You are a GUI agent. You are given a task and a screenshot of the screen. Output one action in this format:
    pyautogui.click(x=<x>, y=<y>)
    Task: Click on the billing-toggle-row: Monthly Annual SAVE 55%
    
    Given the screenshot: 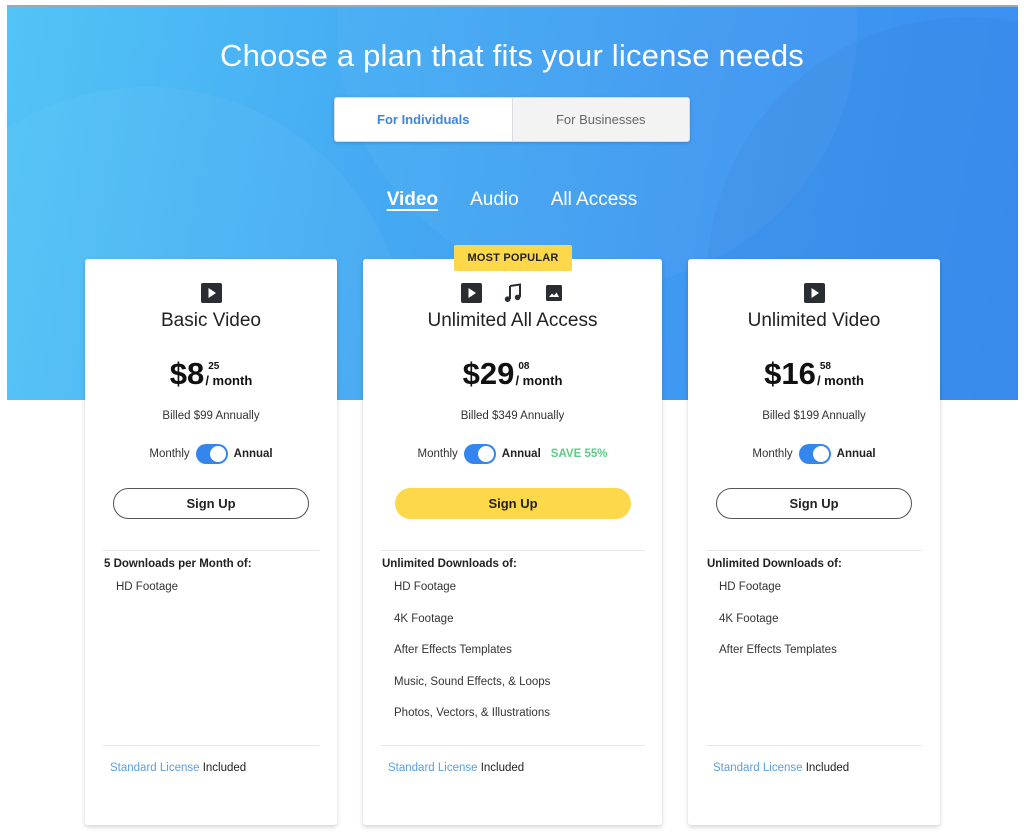 What is the action you would take?
    pyautogui.click(x=512, y=454)
    